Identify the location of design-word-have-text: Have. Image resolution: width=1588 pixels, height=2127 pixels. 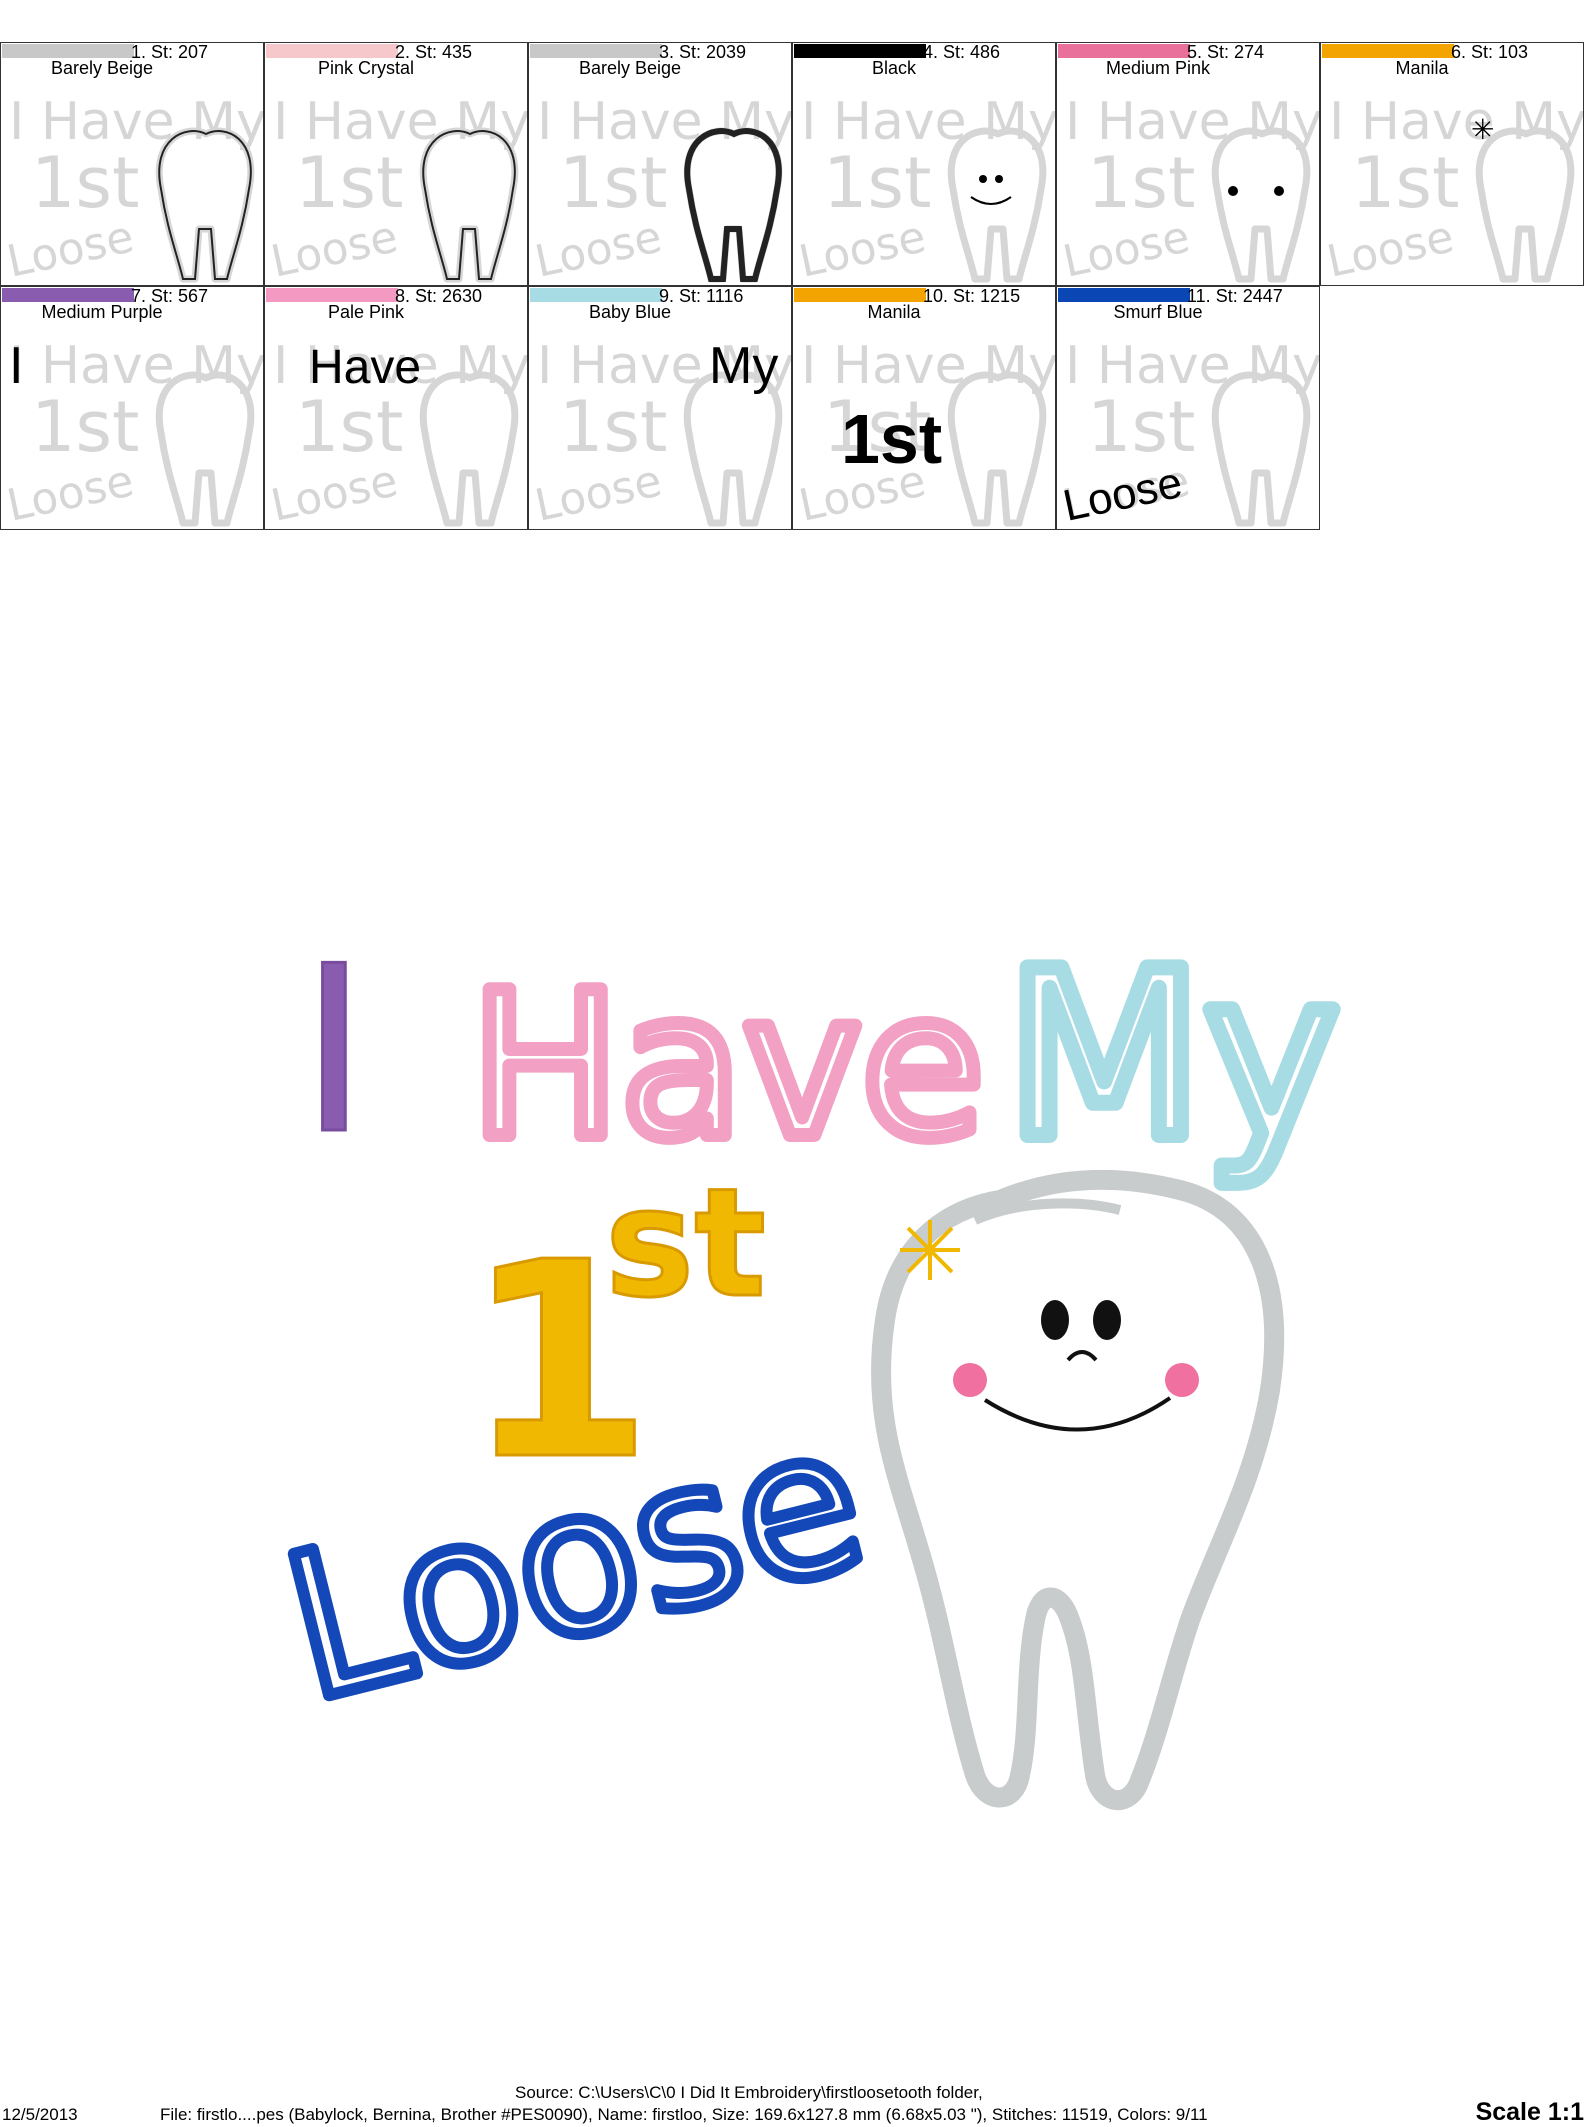
(727, 1066).